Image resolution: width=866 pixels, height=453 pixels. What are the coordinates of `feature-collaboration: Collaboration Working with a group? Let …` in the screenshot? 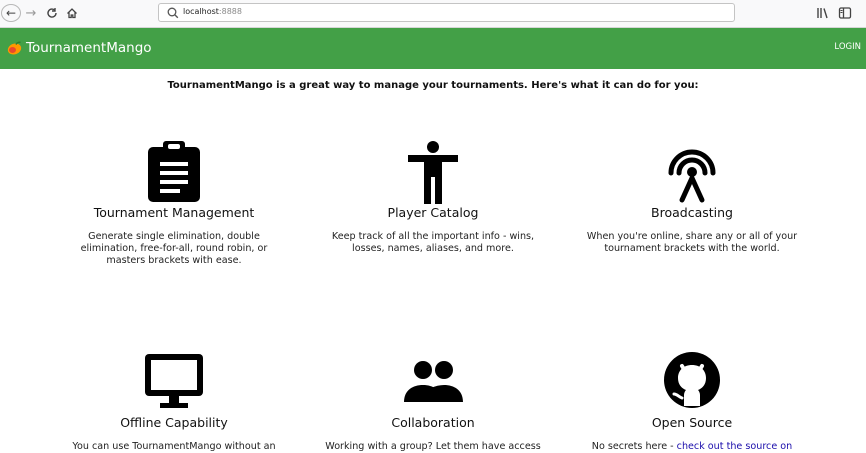 It's located at (433, 401).